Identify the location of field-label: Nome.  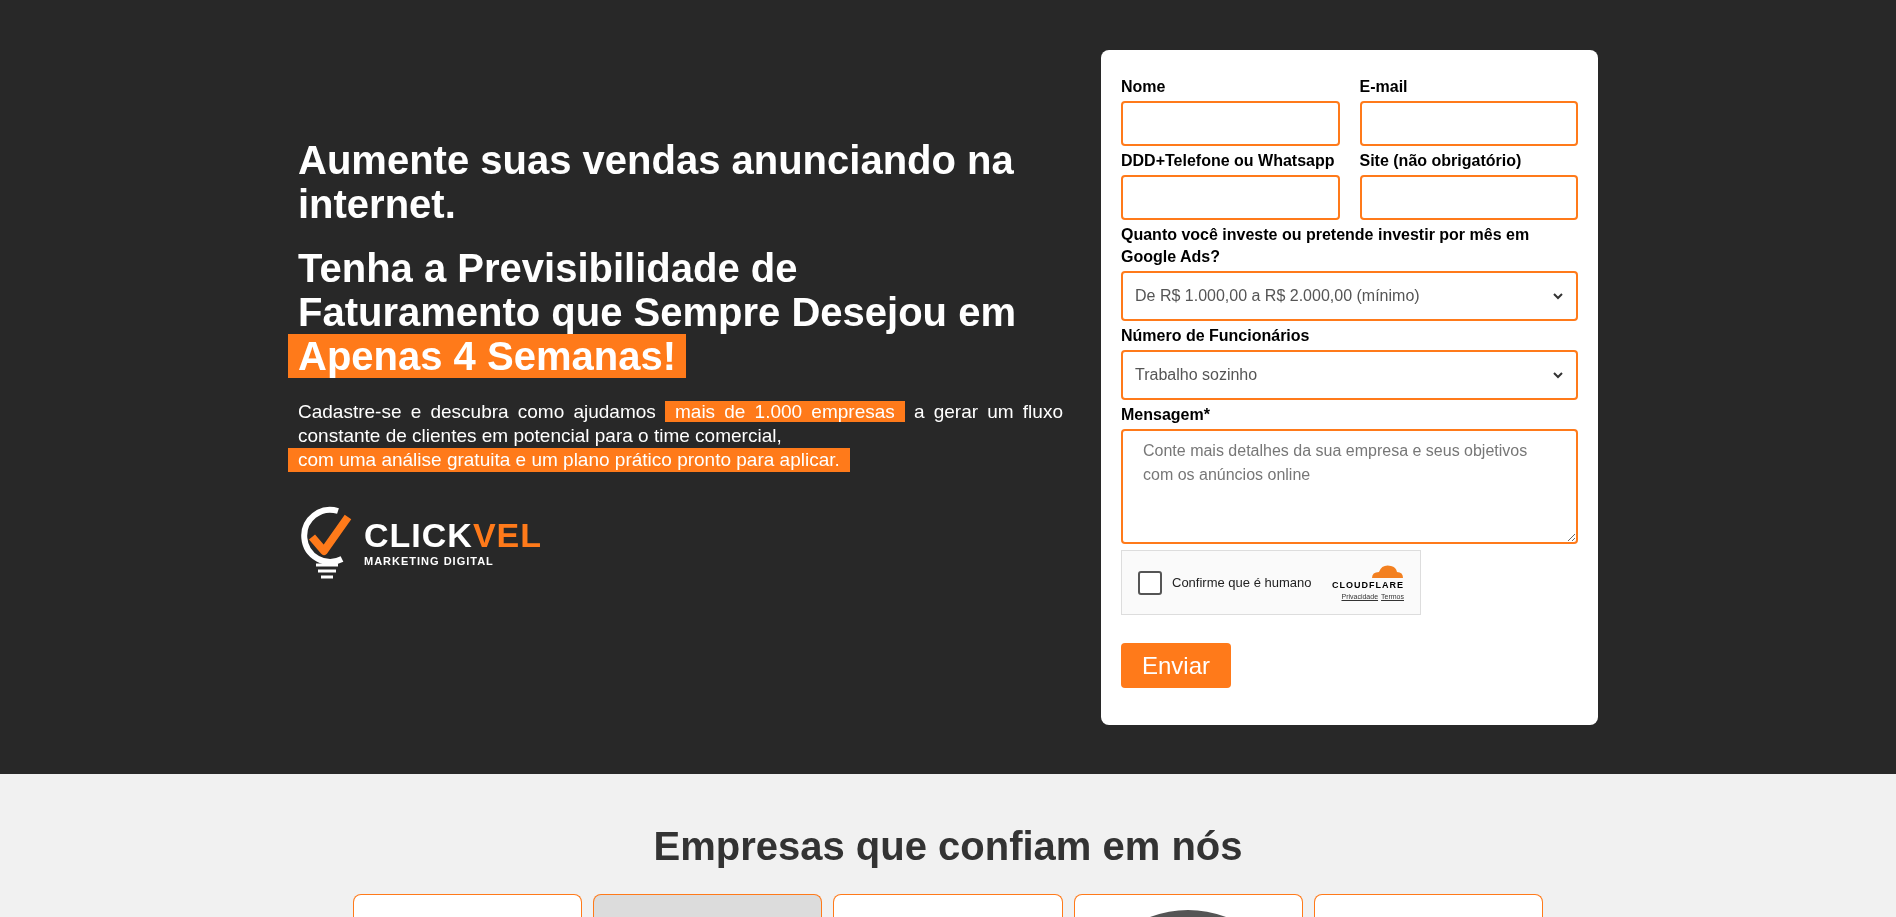
(1144, 87).